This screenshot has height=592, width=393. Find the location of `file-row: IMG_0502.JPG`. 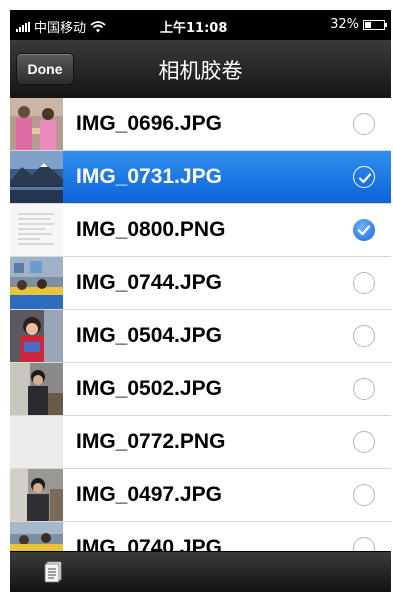

file-row: IMG_0502.JPG is located at coordinates (200, 389).